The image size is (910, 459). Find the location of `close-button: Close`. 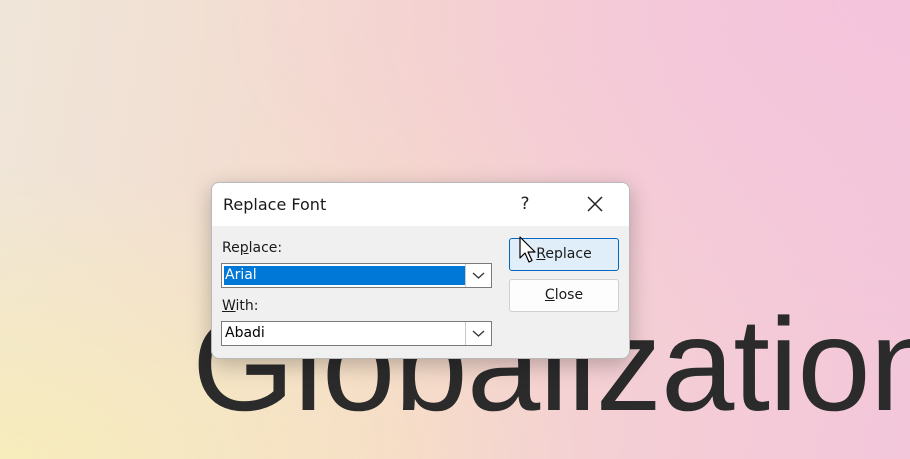

close-button: Close is located at coordinates (564, 295).